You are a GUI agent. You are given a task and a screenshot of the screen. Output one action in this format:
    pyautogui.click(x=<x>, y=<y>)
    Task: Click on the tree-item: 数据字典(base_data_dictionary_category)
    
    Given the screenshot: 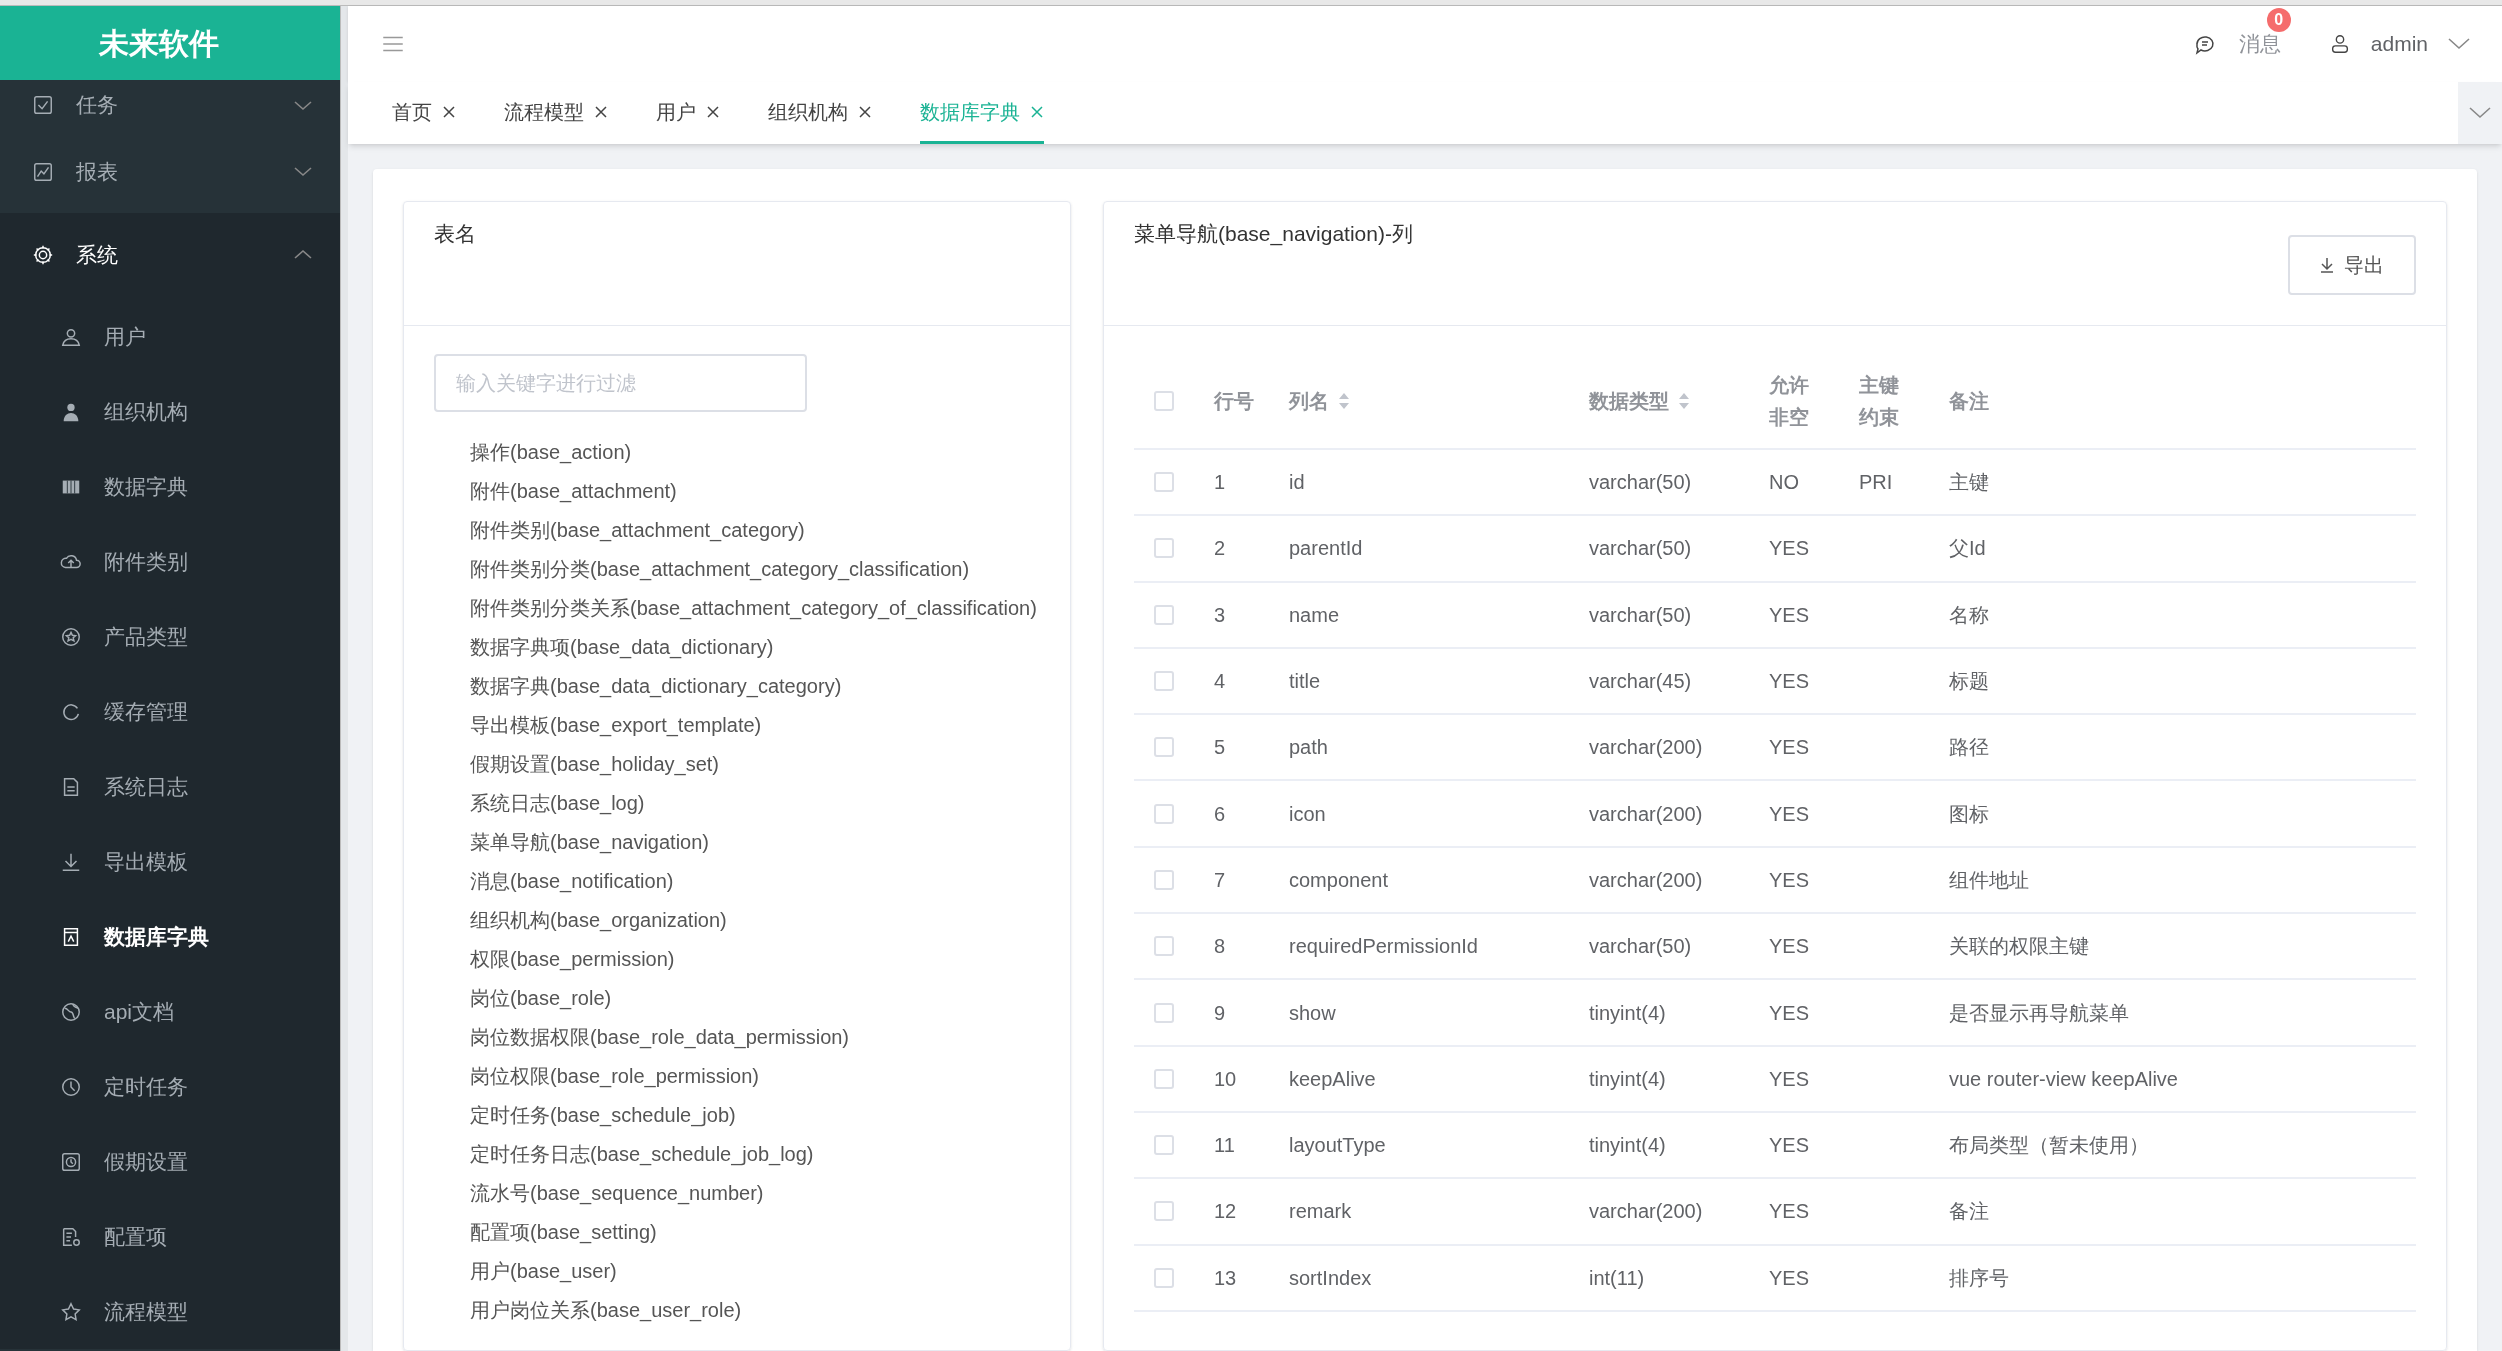 What is the action you would take?
    pyautogui.click(x=656, y=685)
    